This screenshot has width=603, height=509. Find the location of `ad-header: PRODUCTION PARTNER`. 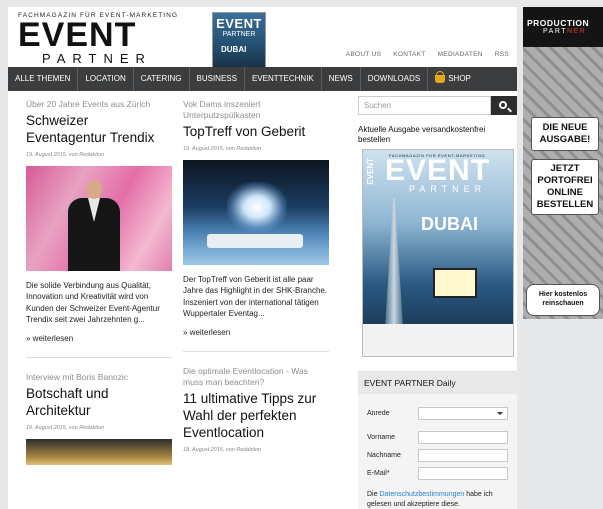

ad-header: PRODUCTION PARTNER is located at coordinates (563, 27).